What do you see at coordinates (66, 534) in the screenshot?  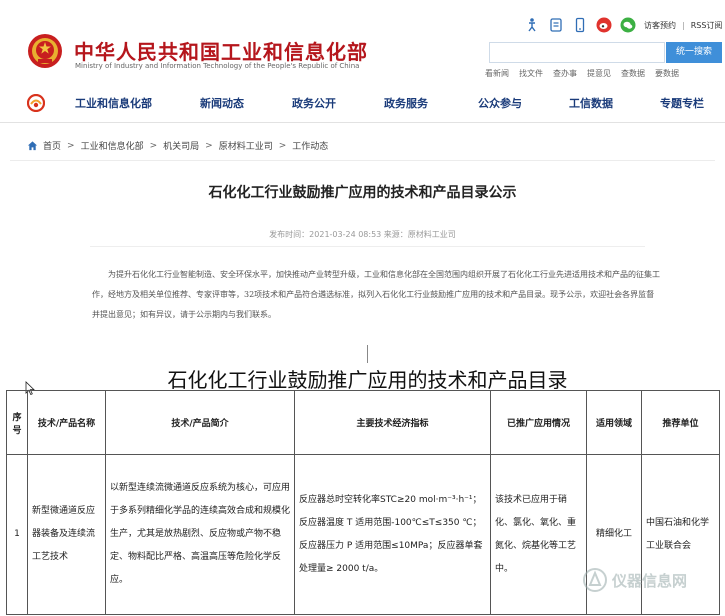 I see `cell-name: 新型微通道反应器装备及连续流工艺技术` at bounding box center [66, 534].